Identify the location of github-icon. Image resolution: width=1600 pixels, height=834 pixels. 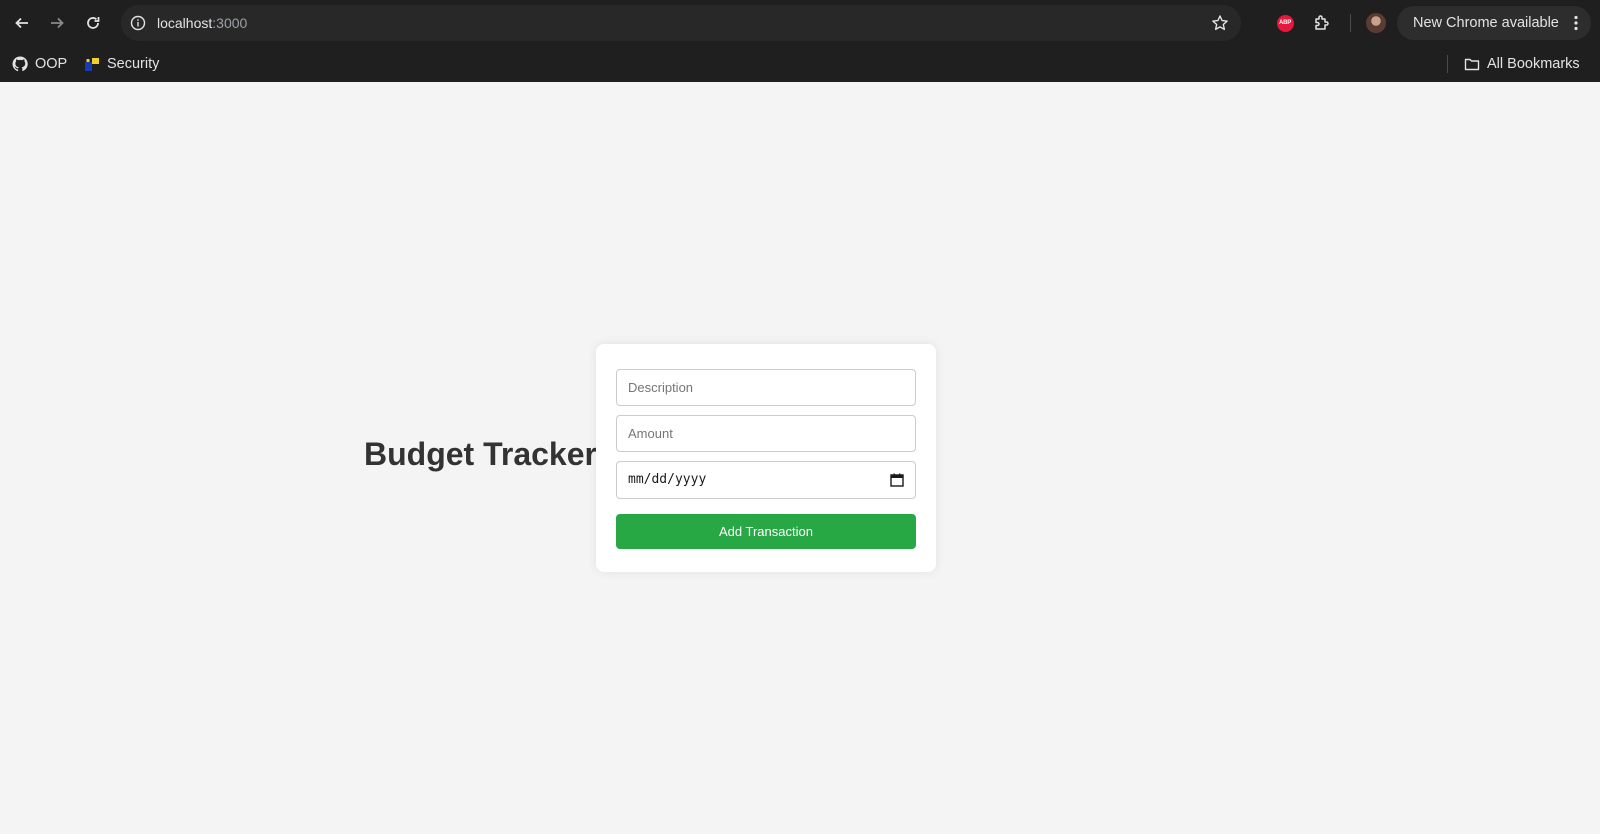
(20, 64).